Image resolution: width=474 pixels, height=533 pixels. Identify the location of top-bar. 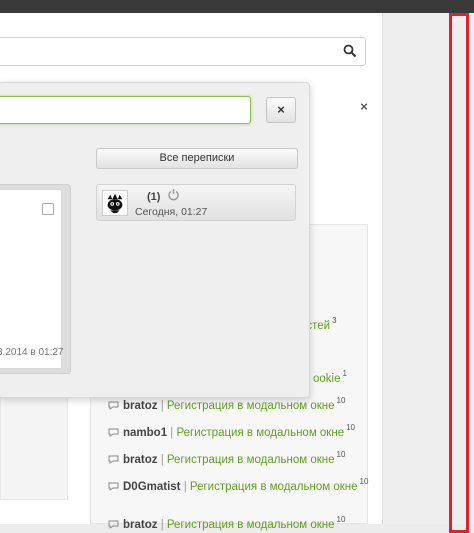
(237, 6).